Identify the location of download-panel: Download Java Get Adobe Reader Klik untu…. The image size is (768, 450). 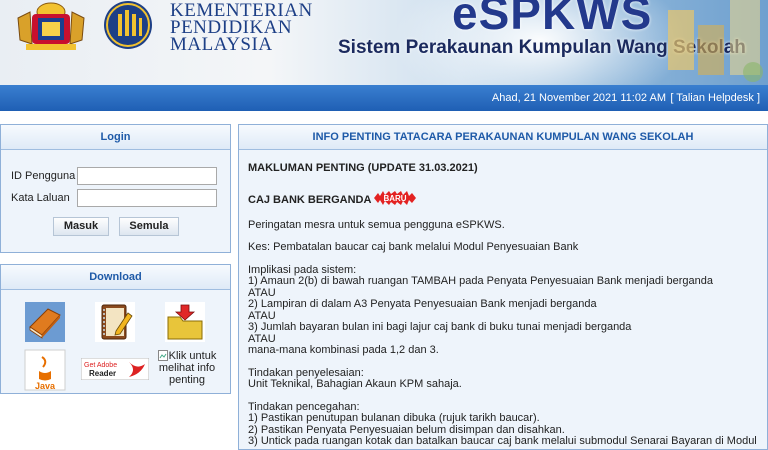
(115, 329).